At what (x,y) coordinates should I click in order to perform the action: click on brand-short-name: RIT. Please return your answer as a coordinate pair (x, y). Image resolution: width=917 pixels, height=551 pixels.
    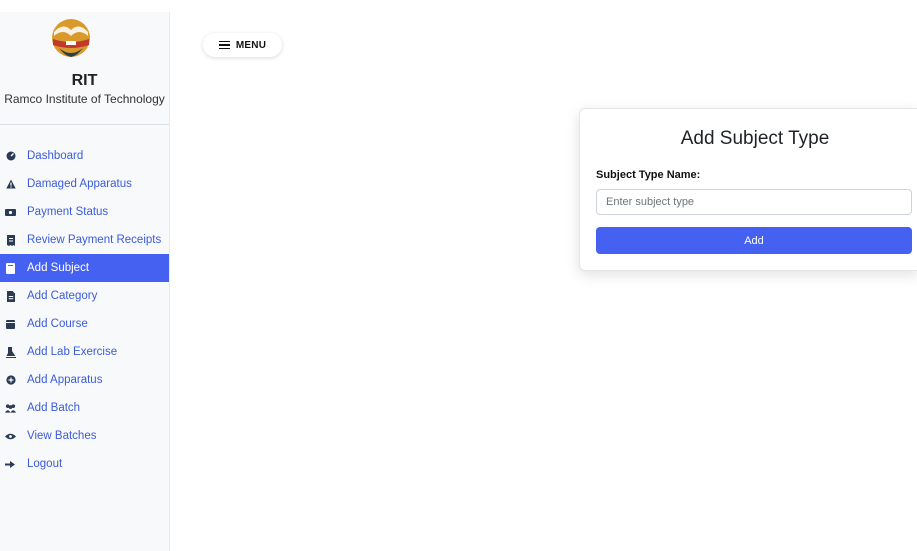
    Looking at the image, I should click on (84, 80).